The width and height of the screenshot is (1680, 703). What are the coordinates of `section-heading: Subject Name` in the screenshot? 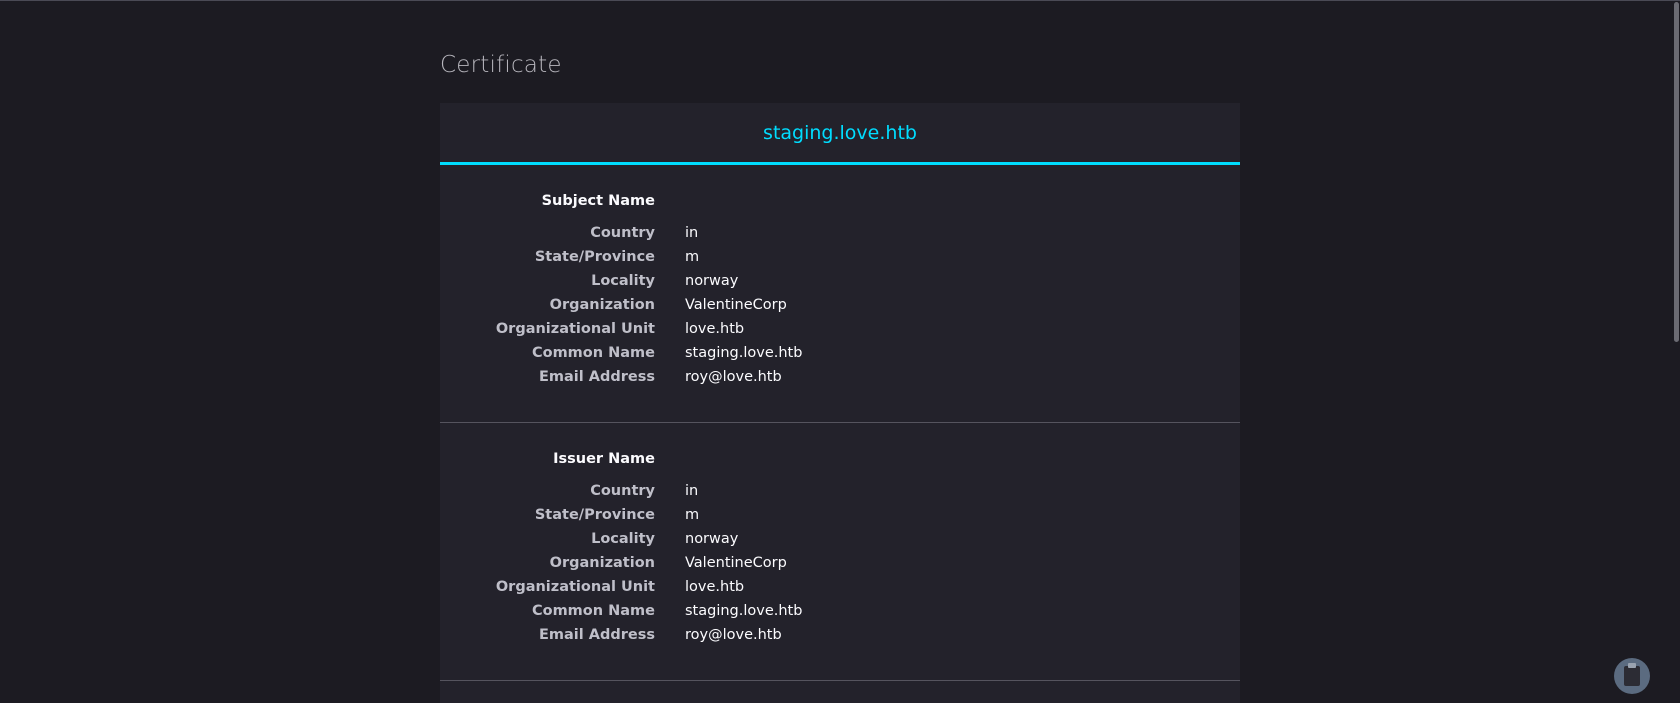 It's located at (598, 201).